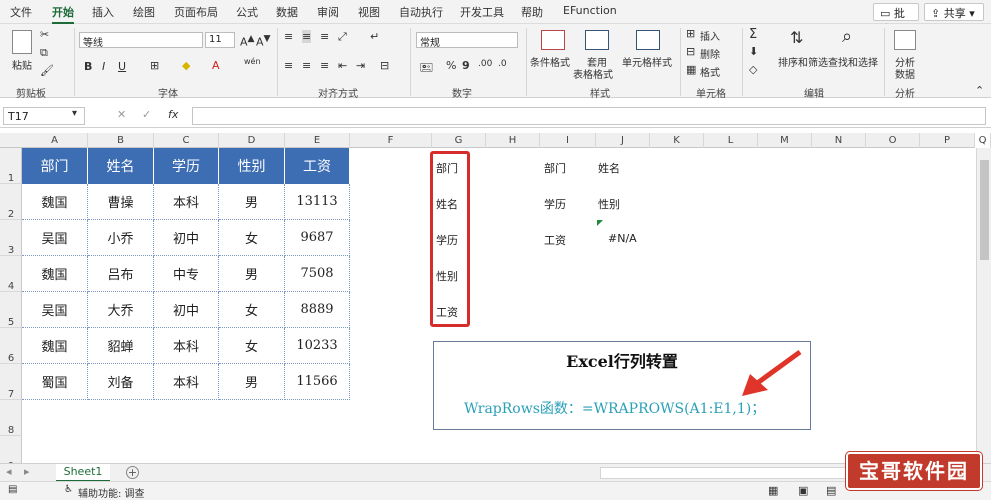  Describe the element at coordinates (853, 61) in the screenshot. I see `find-select-button: 查找和选择` at that location.